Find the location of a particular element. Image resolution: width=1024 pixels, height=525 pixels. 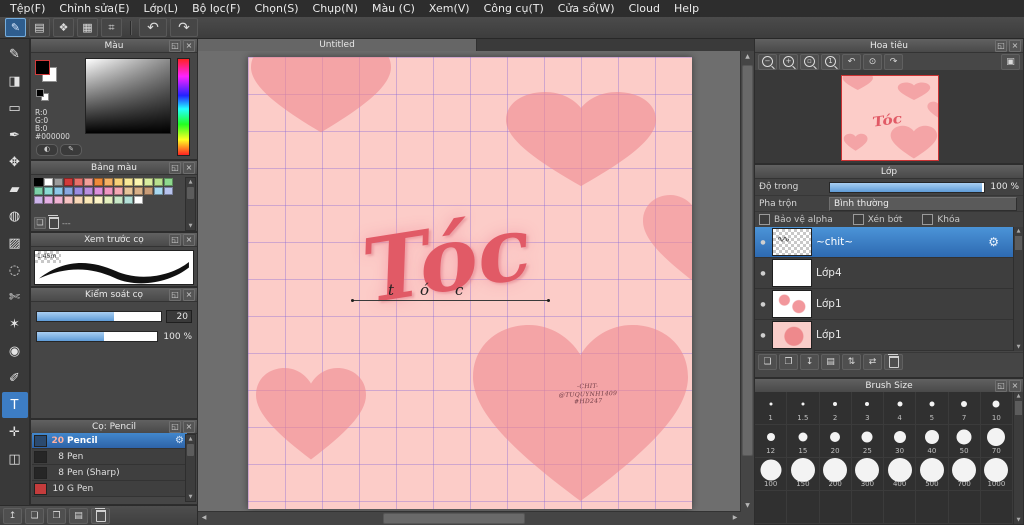

layer-opacity-slider is located at coordinates (907, 187).